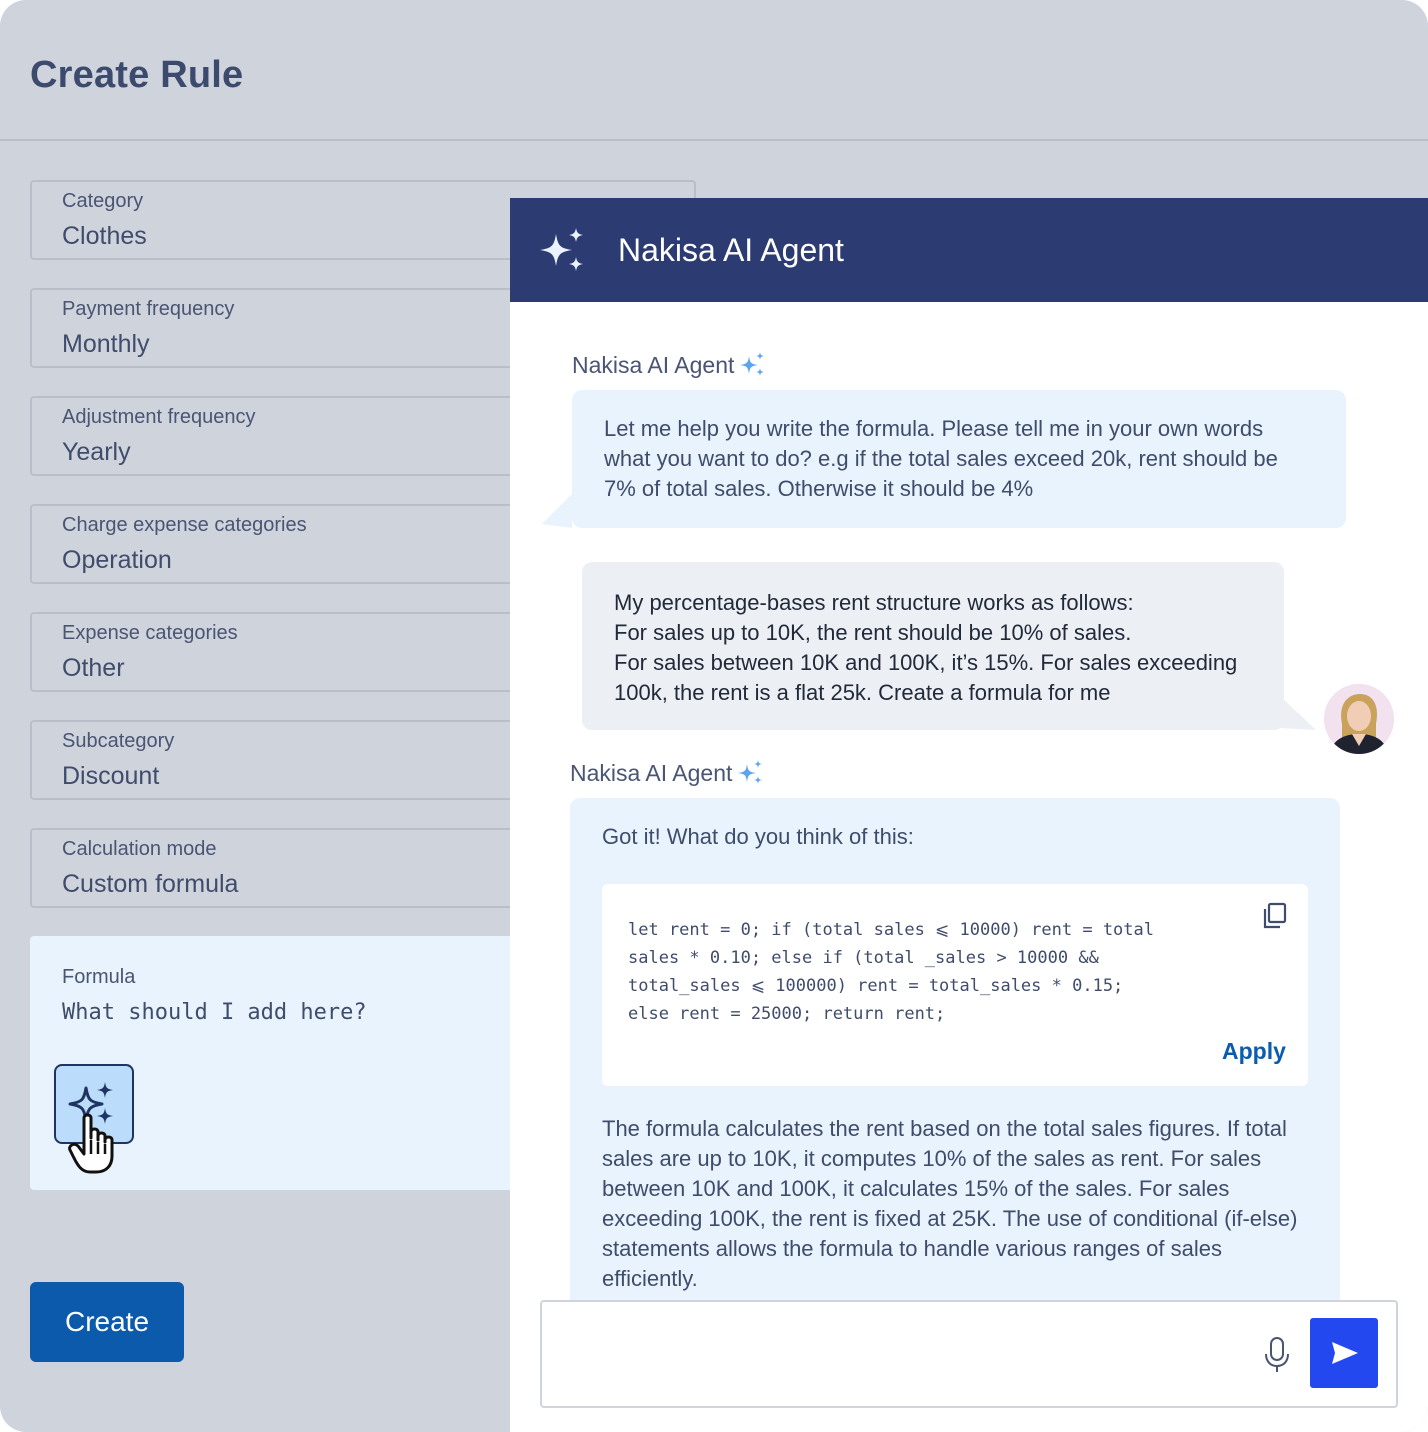  I want to click on message-intro: Got it! What do you think of this:, so click(758, 836).